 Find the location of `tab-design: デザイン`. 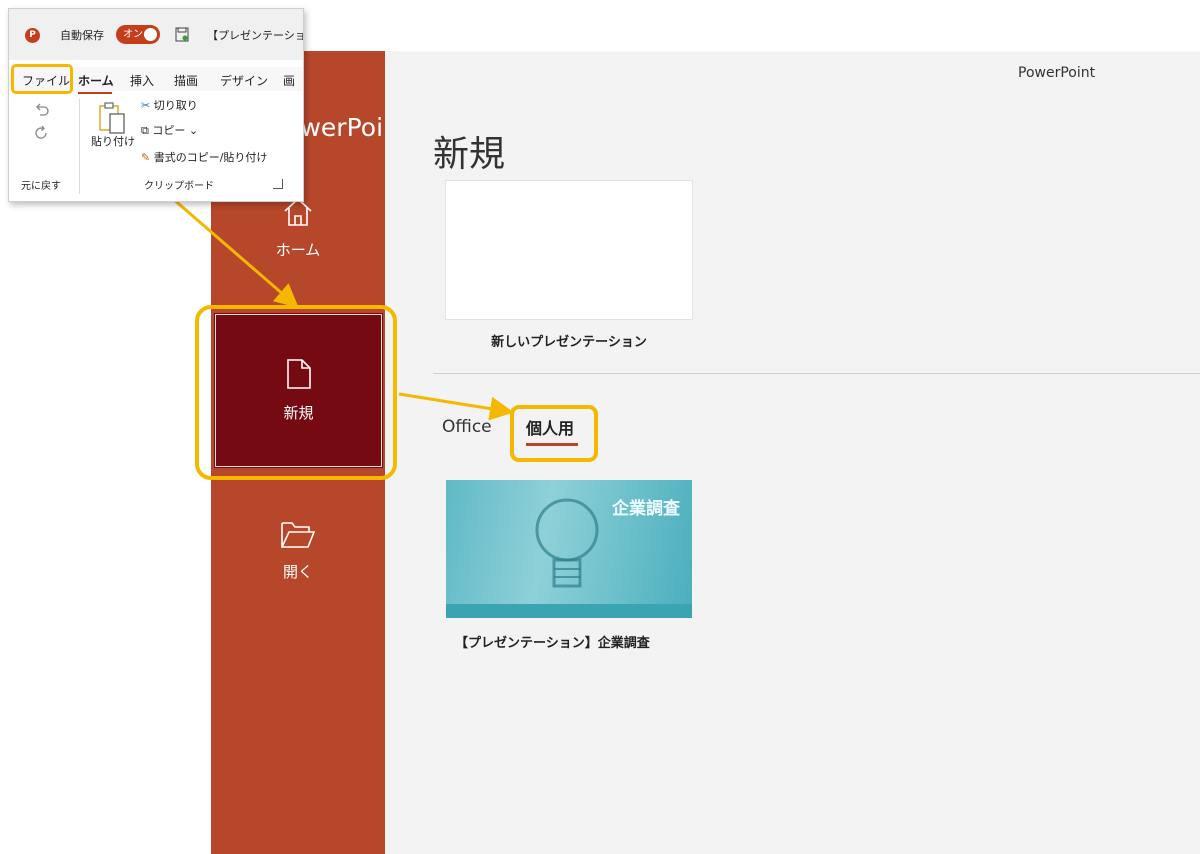

tab-design: デザイン is located at coordinates (244, 80).